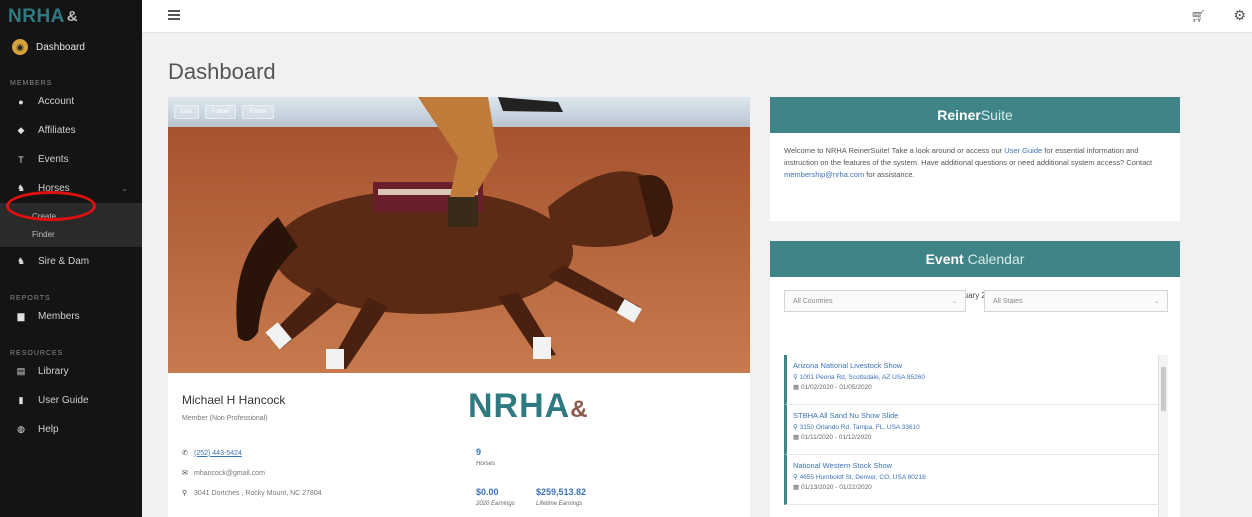  What do you see at coordinates (21, 371) in the screenshot?
I see `library-icon: ▤` at bounding box center [21, 371].